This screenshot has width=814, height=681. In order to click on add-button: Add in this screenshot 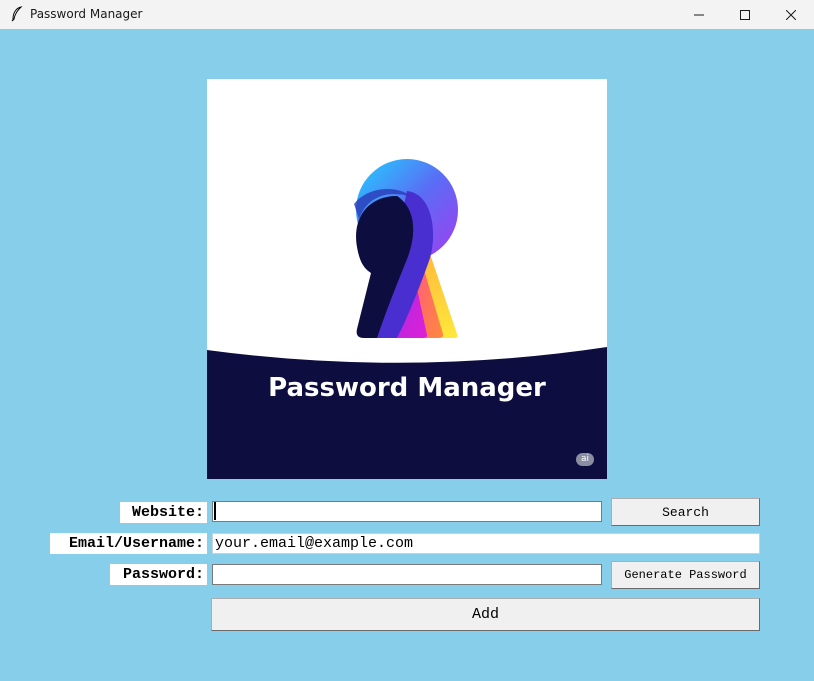, I will do `click(485, 614)`.